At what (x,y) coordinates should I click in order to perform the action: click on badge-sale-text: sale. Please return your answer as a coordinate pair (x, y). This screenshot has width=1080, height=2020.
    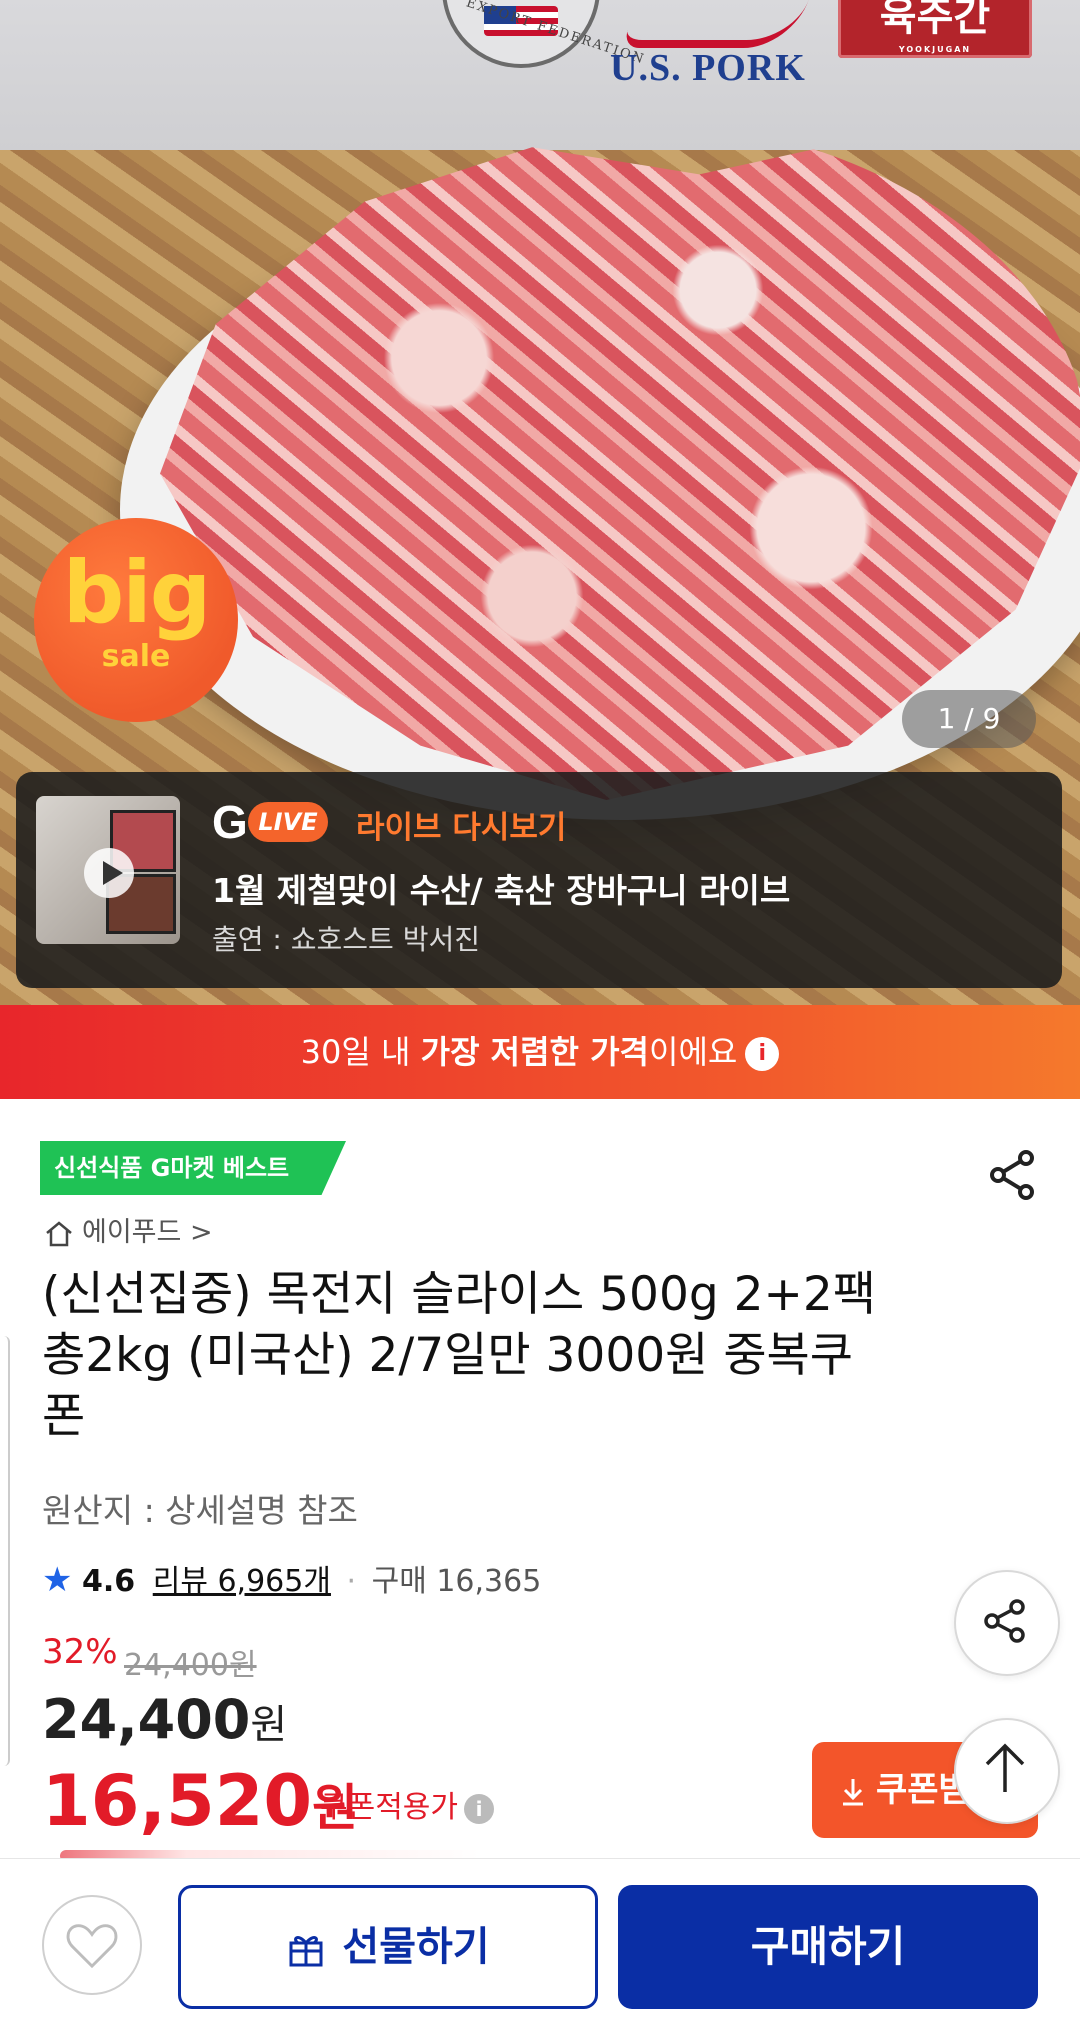
    Looking at the image, I should click on (136, 656).